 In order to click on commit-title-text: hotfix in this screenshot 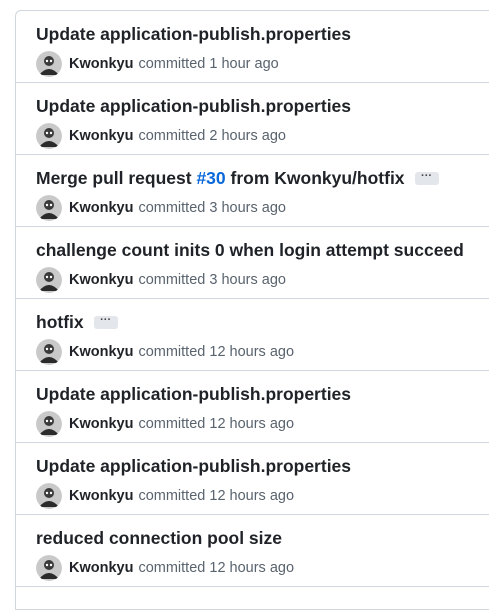, I will do `click(60, 322)`.